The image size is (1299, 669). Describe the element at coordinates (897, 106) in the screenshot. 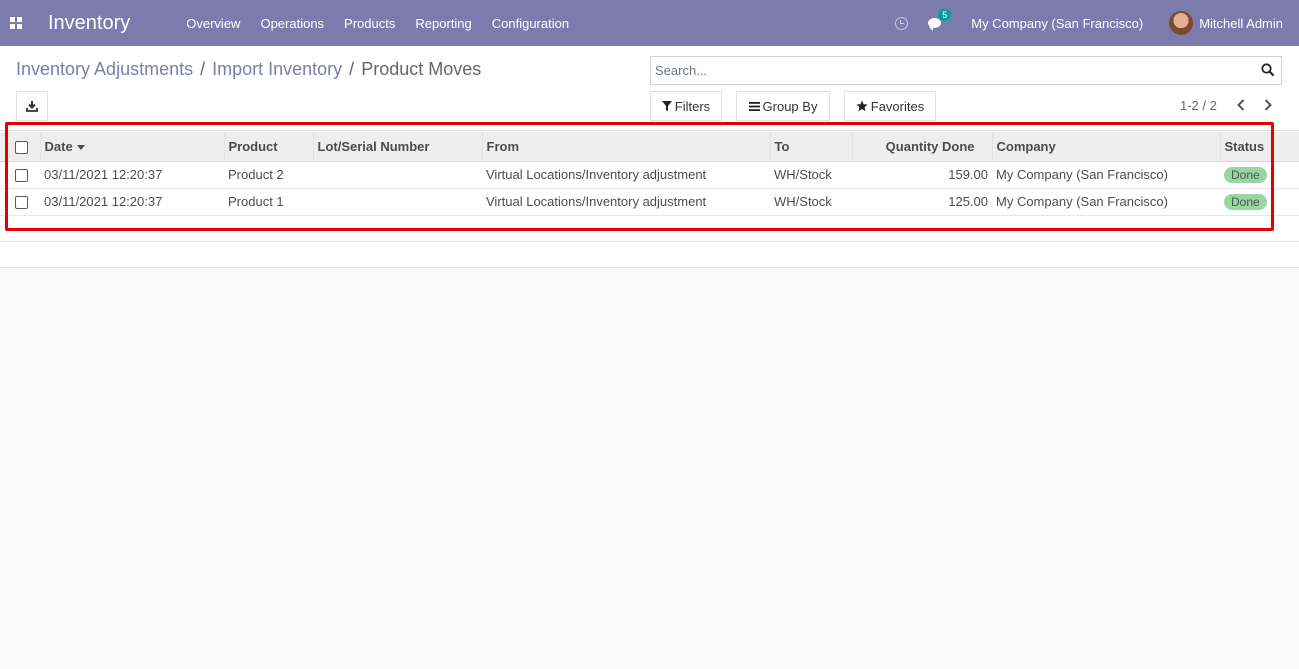

I see `favorites-label: Favorites` at that location.